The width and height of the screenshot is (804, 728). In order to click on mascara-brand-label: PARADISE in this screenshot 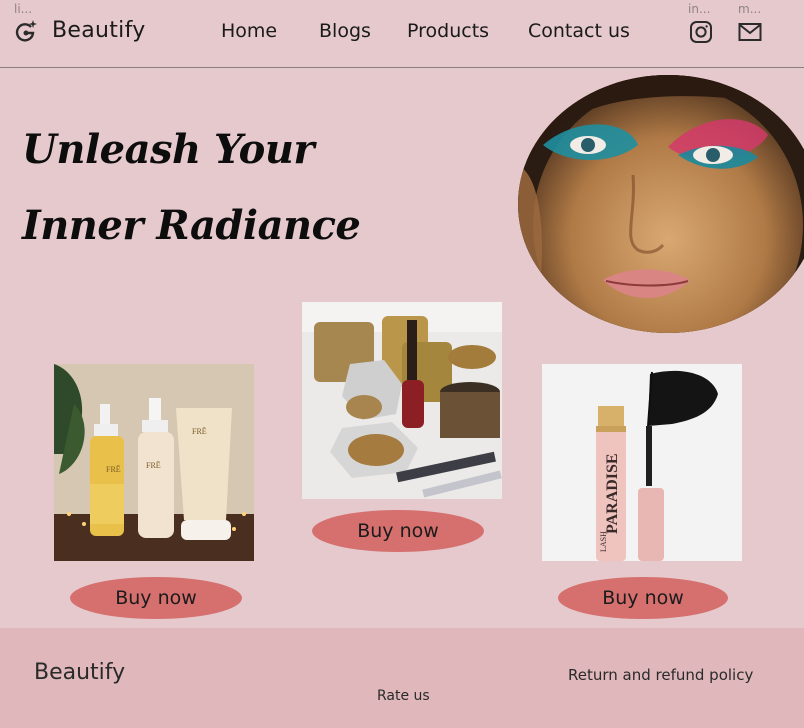, I will do `click(612, 493)`.